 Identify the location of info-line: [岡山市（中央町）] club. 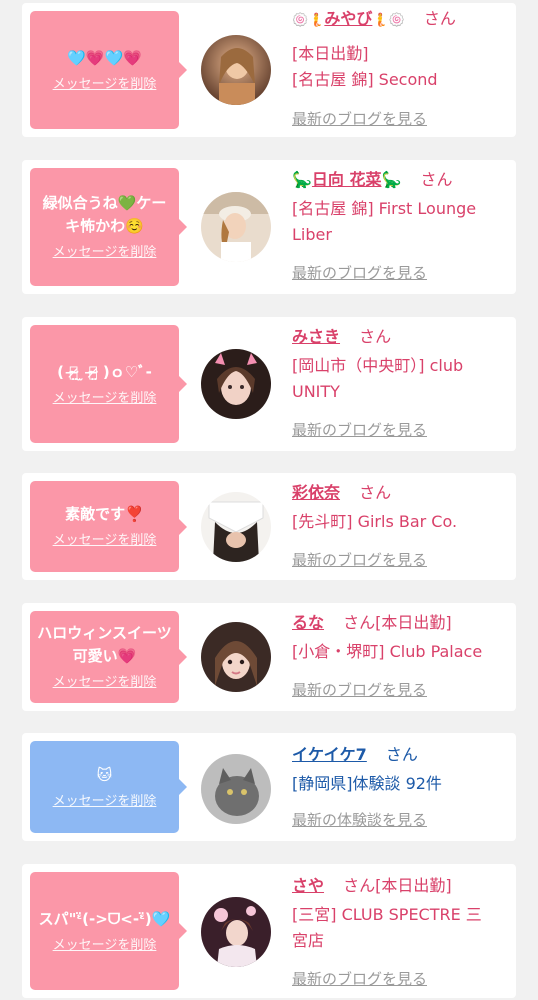
(378, 365).